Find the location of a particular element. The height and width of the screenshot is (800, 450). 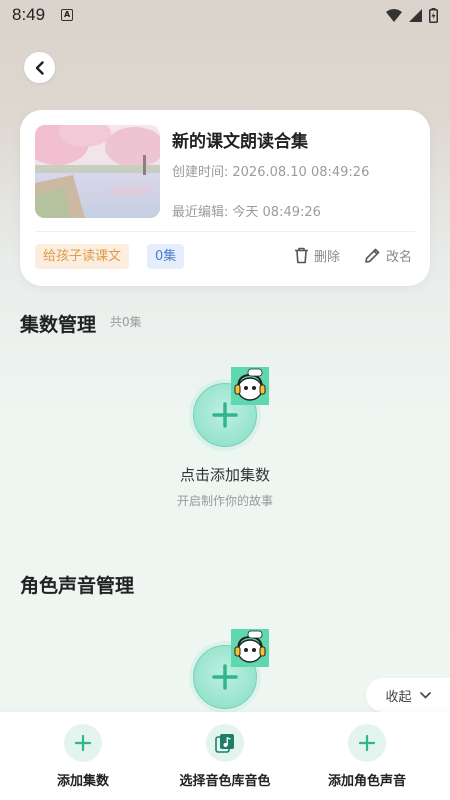

bottom-voice-library-button: 选择音色库音色 is located at coordinates (225, 756).